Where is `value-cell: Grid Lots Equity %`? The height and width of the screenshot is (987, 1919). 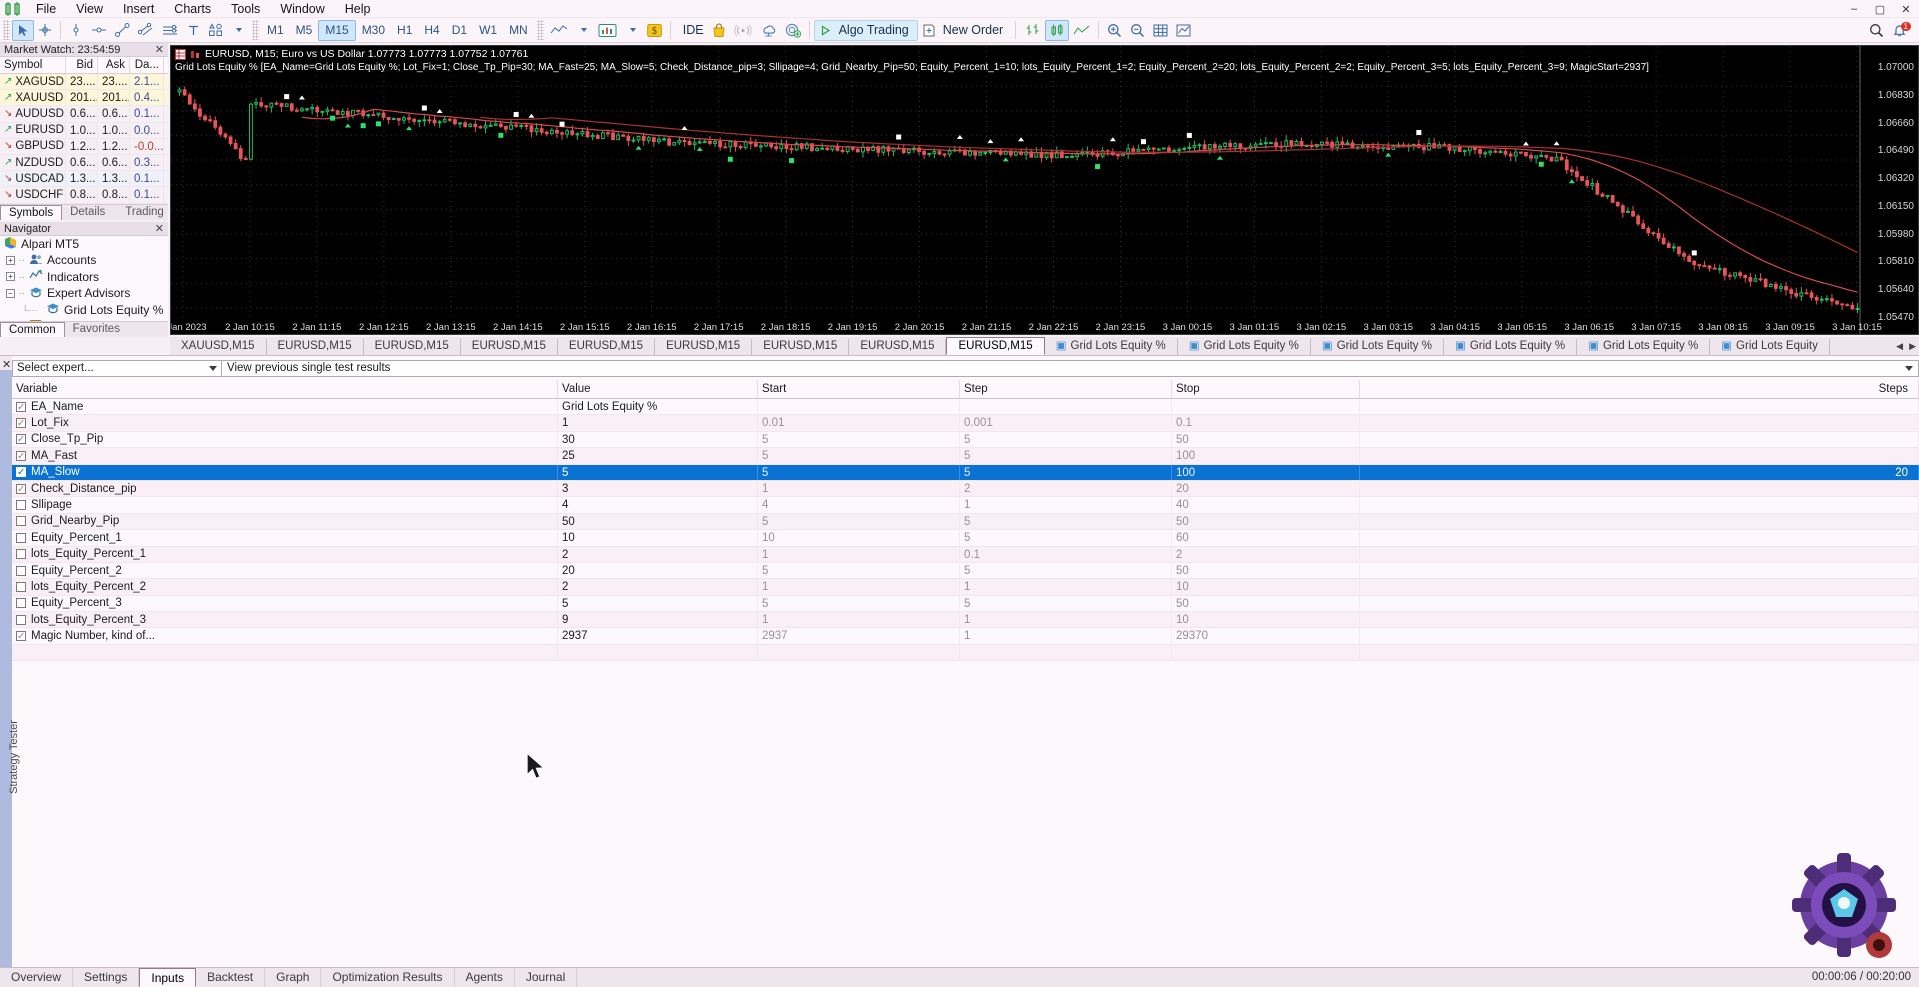
value-cell: Grid Lots Equity % is located at coordinates (658, 407).